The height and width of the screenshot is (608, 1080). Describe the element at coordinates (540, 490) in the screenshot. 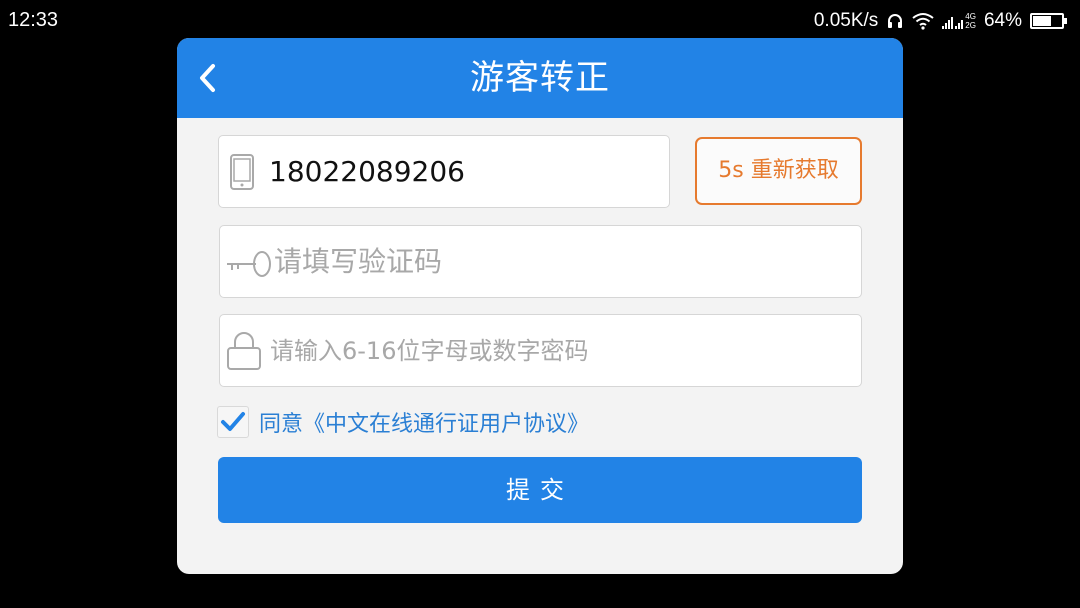

I see `submit-button: 提交` at that location.